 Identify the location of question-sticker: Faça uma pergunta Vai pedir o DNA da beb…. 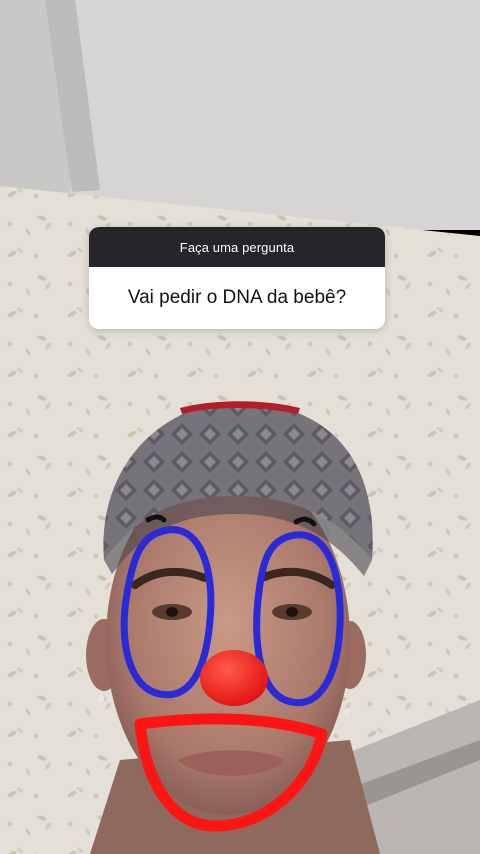
(237, 278).